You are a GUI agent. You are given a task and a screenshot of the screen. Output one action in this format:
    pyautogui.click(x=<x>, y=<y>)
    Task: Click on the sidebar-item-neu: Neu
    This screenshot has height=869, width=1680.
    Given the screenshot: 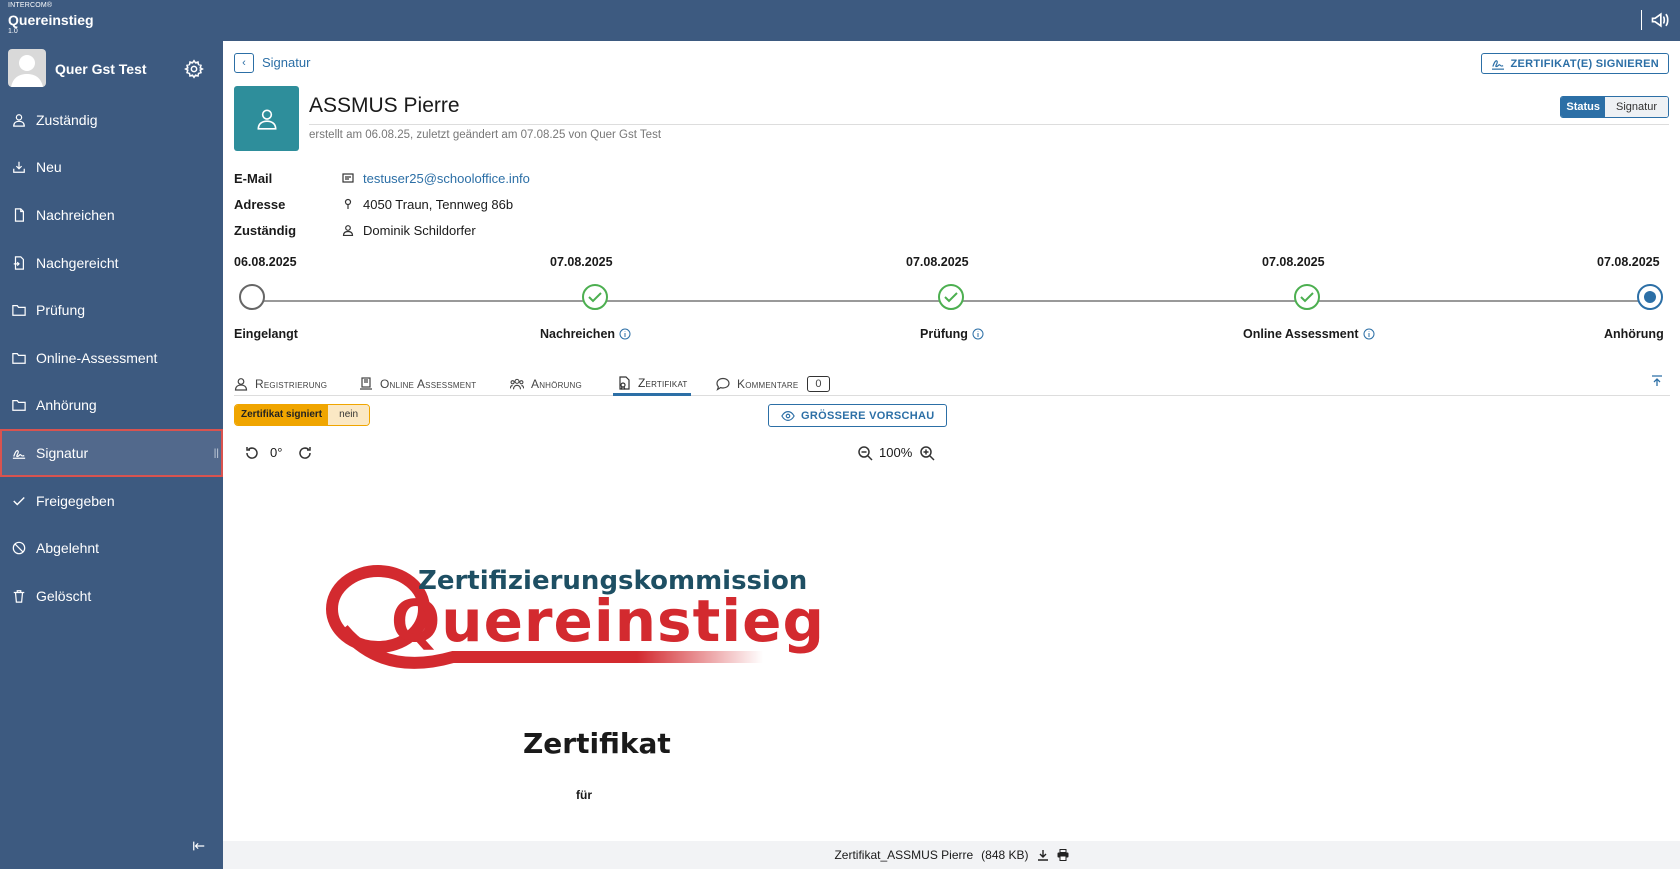 What is the action you would take?
    pyautogui.click(x=111, y=168)
    